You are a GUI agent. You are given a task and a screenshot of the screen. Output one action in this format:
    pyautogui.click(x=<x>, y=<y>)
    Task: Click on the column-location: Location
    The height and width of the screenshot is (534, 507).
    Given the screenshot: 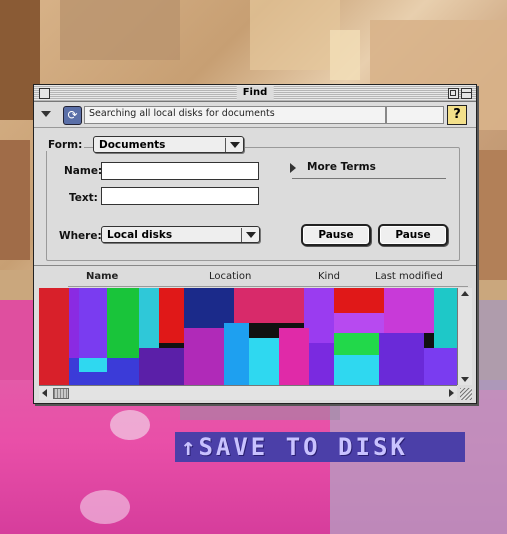 What is the action you would take?
    pyautogui.click(x=230, y=276)
    